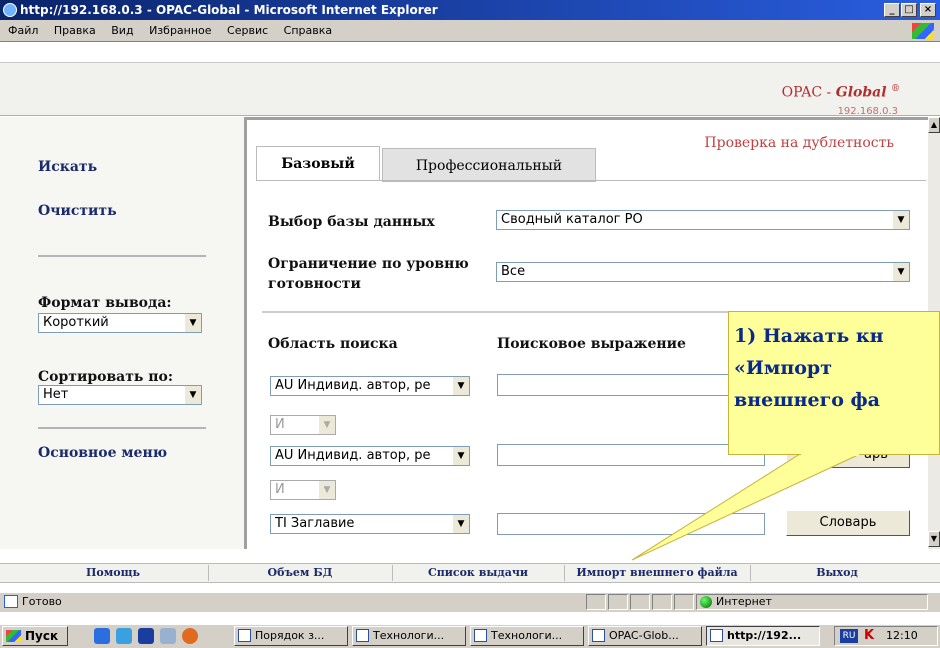 This screenshot has width=940, height=648. I want to click on help-link: Помощь, so click(113, 573).